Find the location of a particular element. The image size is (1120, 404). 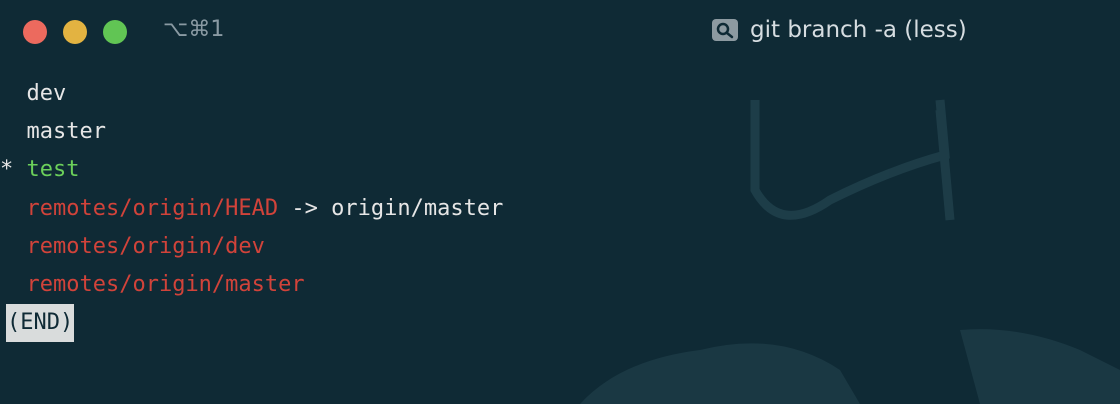

current-branch-name: test is located at coordinates (53, 170).